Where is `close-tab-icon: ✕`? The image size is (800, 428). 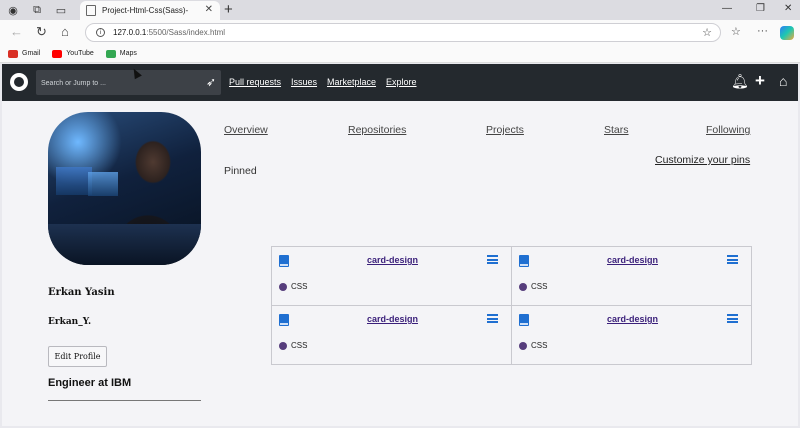
close-tab-icon: ✕ is located at coordinates (209, 9).